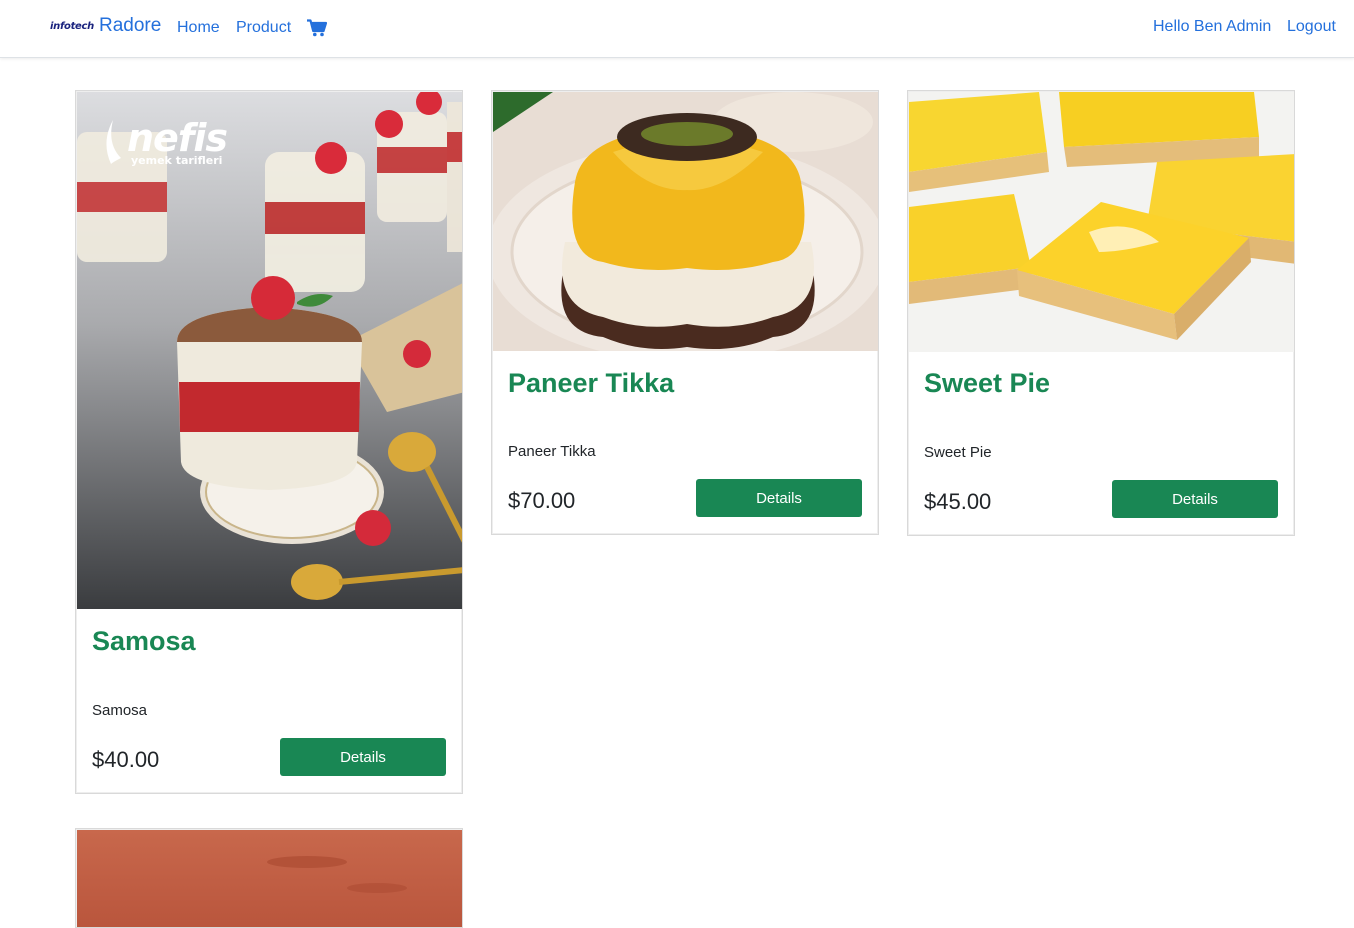 The height and width of the screenshot is (928, 1354). I want to click on shopping-cart-icon, so click(317, 29).